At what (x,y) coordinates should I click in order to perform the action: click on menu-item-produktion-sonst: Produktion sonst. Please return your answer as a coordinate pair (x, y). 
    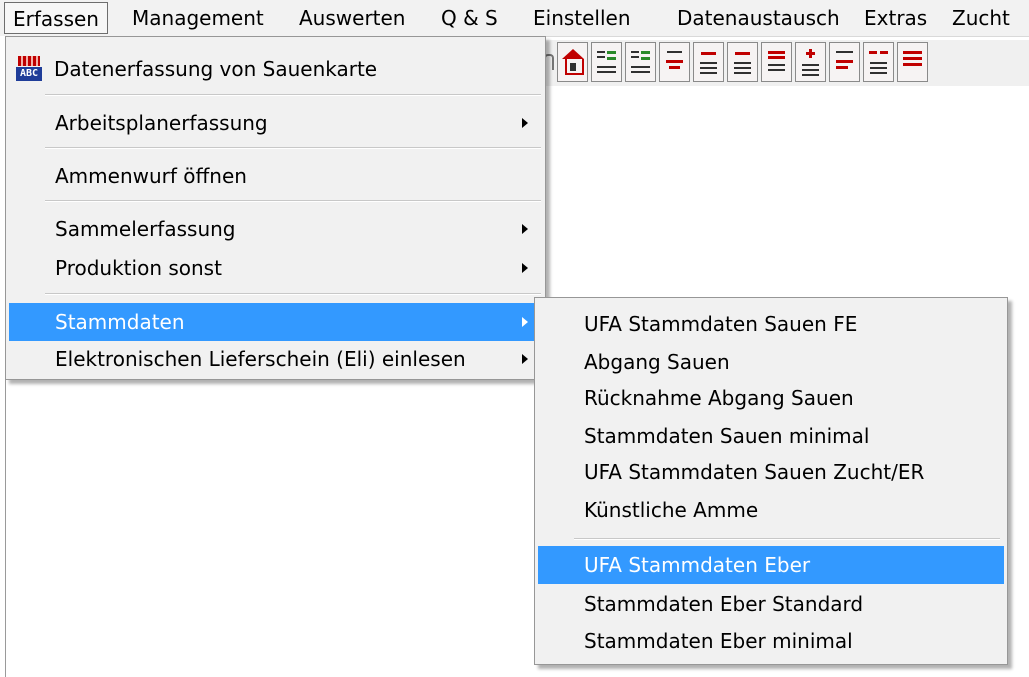
    Looking at the image, I should click on (275, 268).